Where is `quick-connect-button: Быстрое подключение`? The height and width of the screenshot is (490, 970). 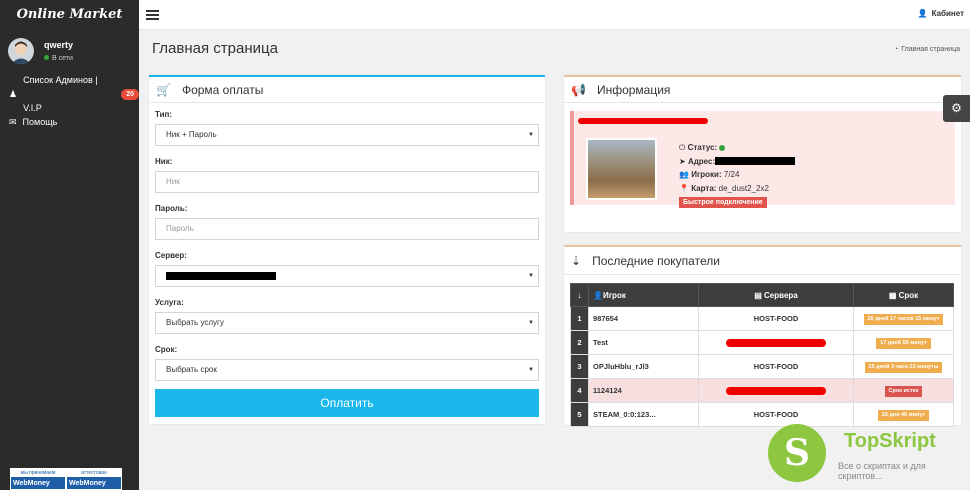
quick-connect-button: Быстрое подключение is located at coordinates (723, 202).